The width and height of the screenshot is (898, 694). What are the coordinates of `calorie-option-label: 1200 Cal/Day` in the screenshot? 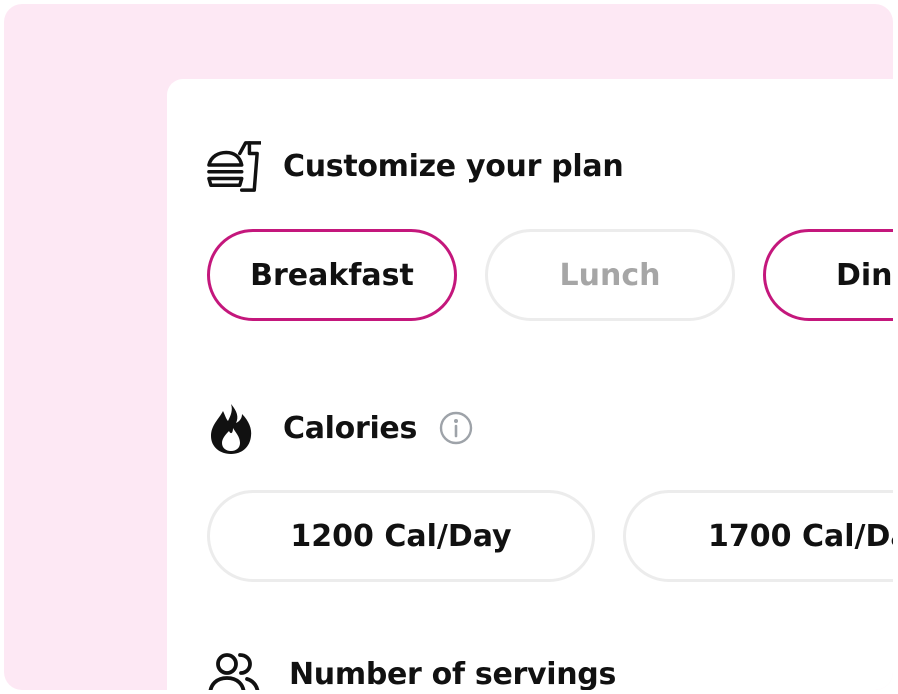 It's located at (401, 536).